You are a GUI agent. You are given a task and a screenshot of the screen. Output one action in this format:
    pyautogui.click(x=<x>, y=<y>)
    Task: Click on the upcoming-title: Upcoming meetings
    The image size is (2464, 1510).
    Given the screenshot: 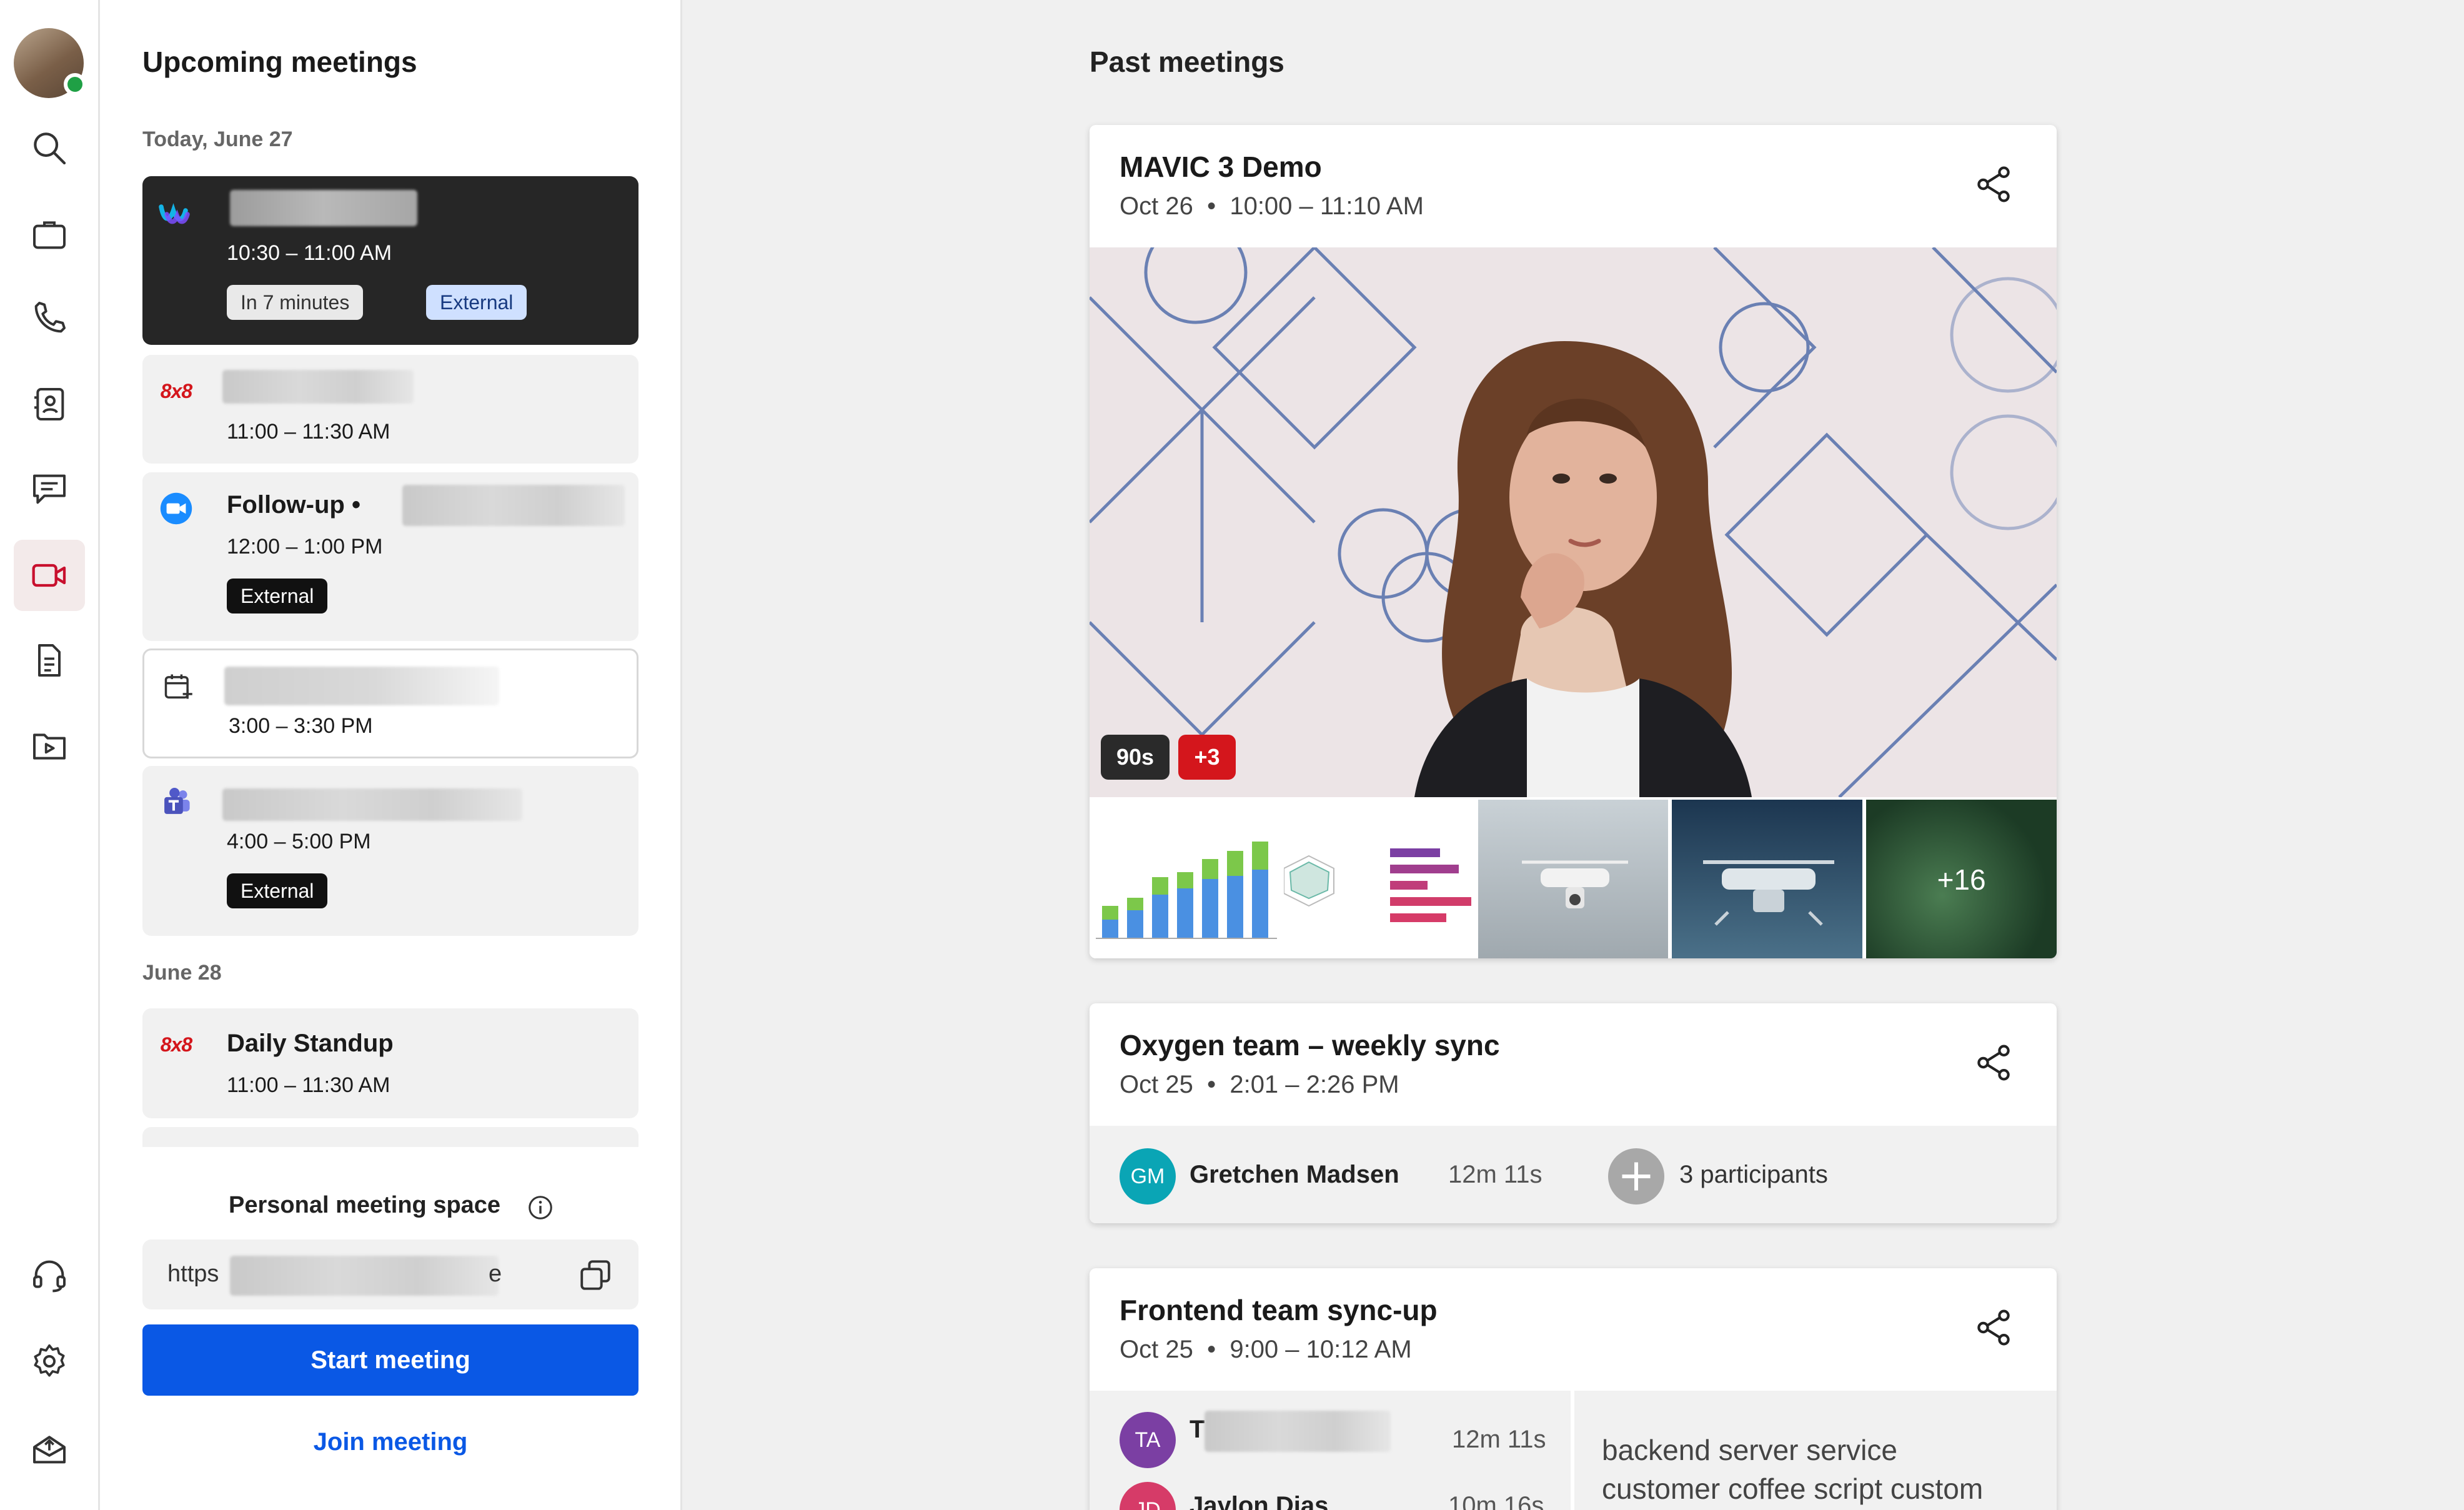 What is the action you would take?
    pyautogui.click(x=279, y=62)
    